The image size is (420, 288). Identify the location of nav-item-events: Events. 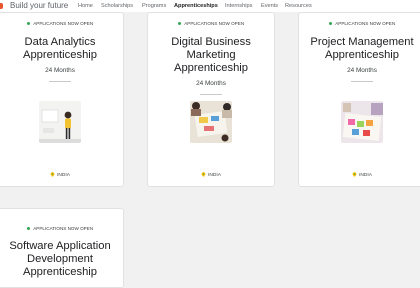
(269, 6).